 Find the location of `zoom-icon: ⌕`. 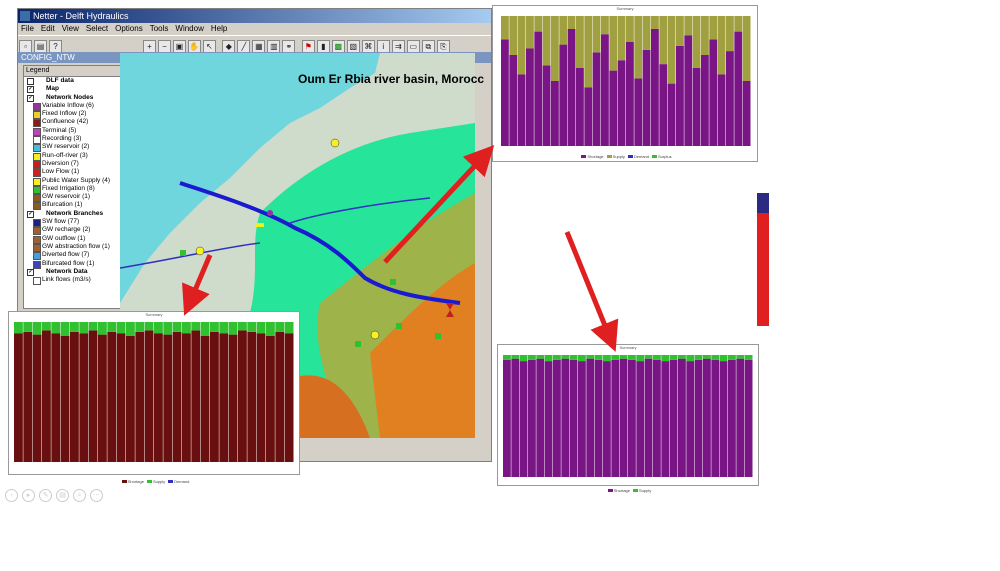

zoom-icon: ⌕ is located at coordinates (79, 495).